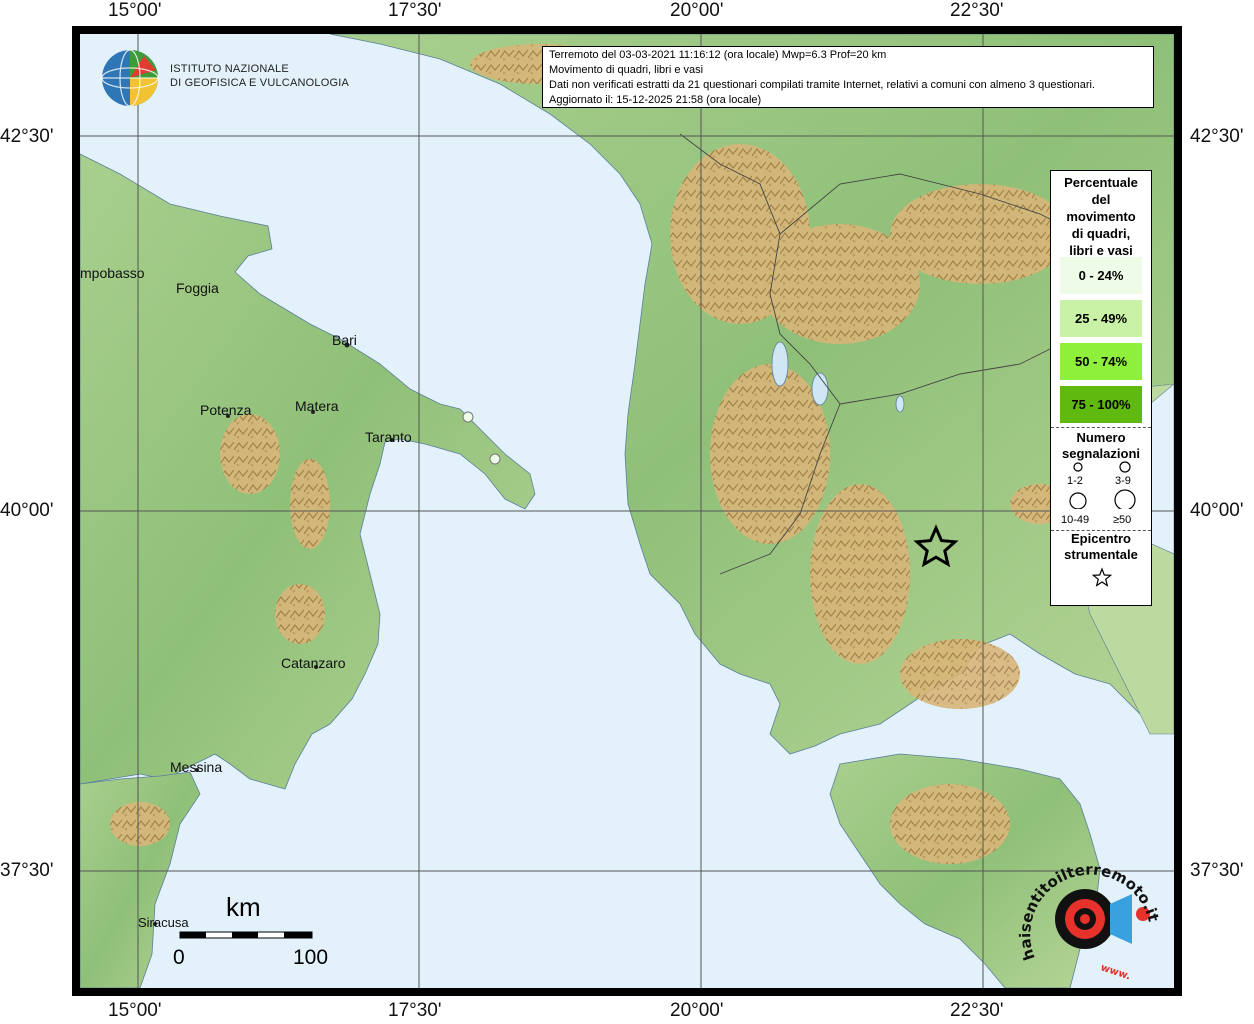 Image resolution: width=1254 pixels, height=1024 pixels. What do you see at coordinates (1101, 233) in the screenshot?
I see `legend-title-line: di quadri,` at bounding box center [1101, 233].